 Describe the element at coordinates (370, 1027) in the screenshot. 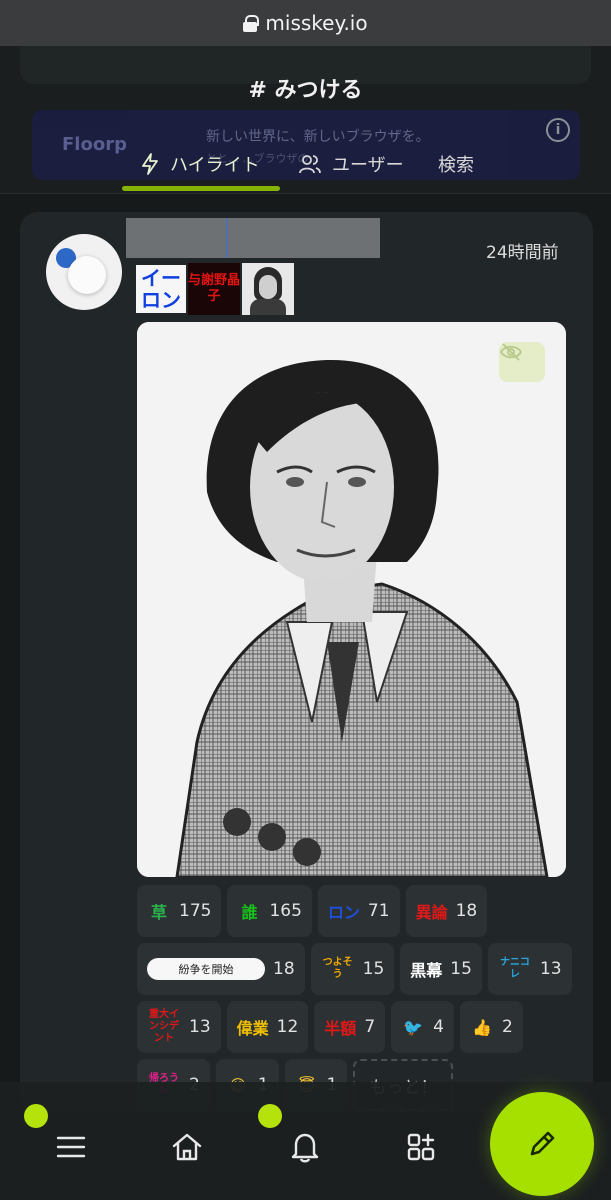

I see `reaction-count: 7` at that location.